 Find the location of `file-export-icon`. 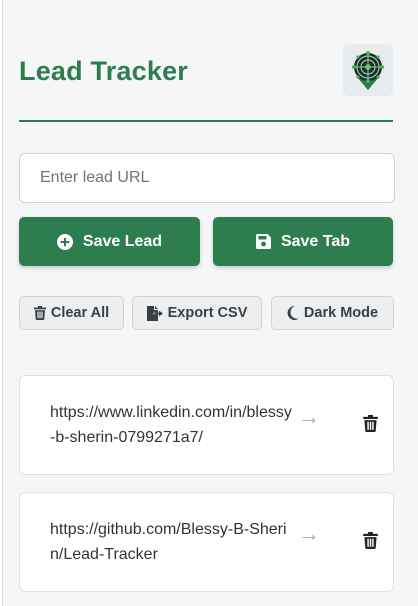

file-export-icon is located at coordinates (154, 313).